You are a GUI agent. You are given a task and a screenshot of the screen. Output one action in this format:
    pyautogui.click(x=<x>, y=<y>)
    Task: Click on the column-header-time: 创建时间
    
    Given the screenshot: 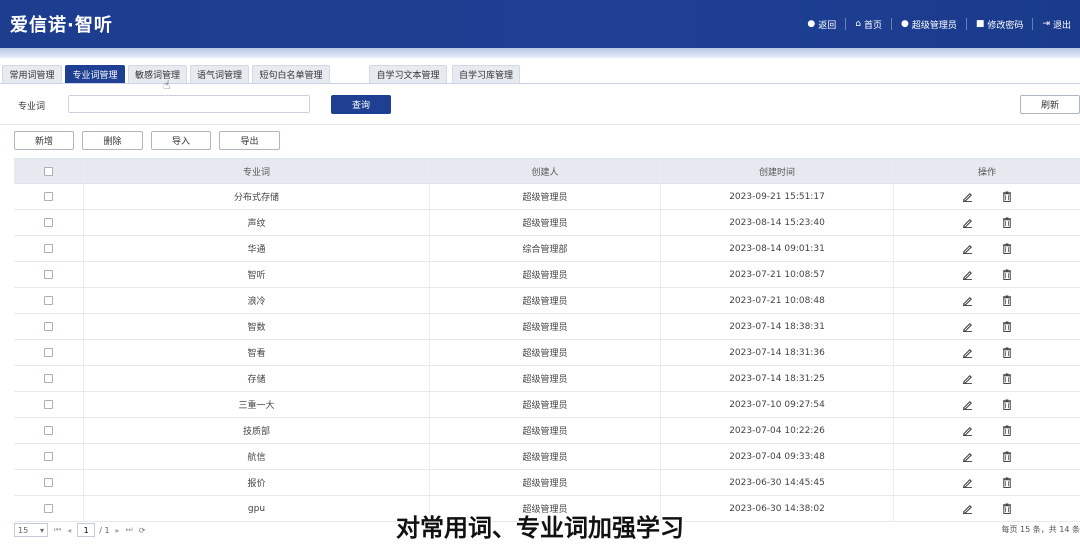 What is the action you would take?
    pyautogui.click(x=777, y=171)
    